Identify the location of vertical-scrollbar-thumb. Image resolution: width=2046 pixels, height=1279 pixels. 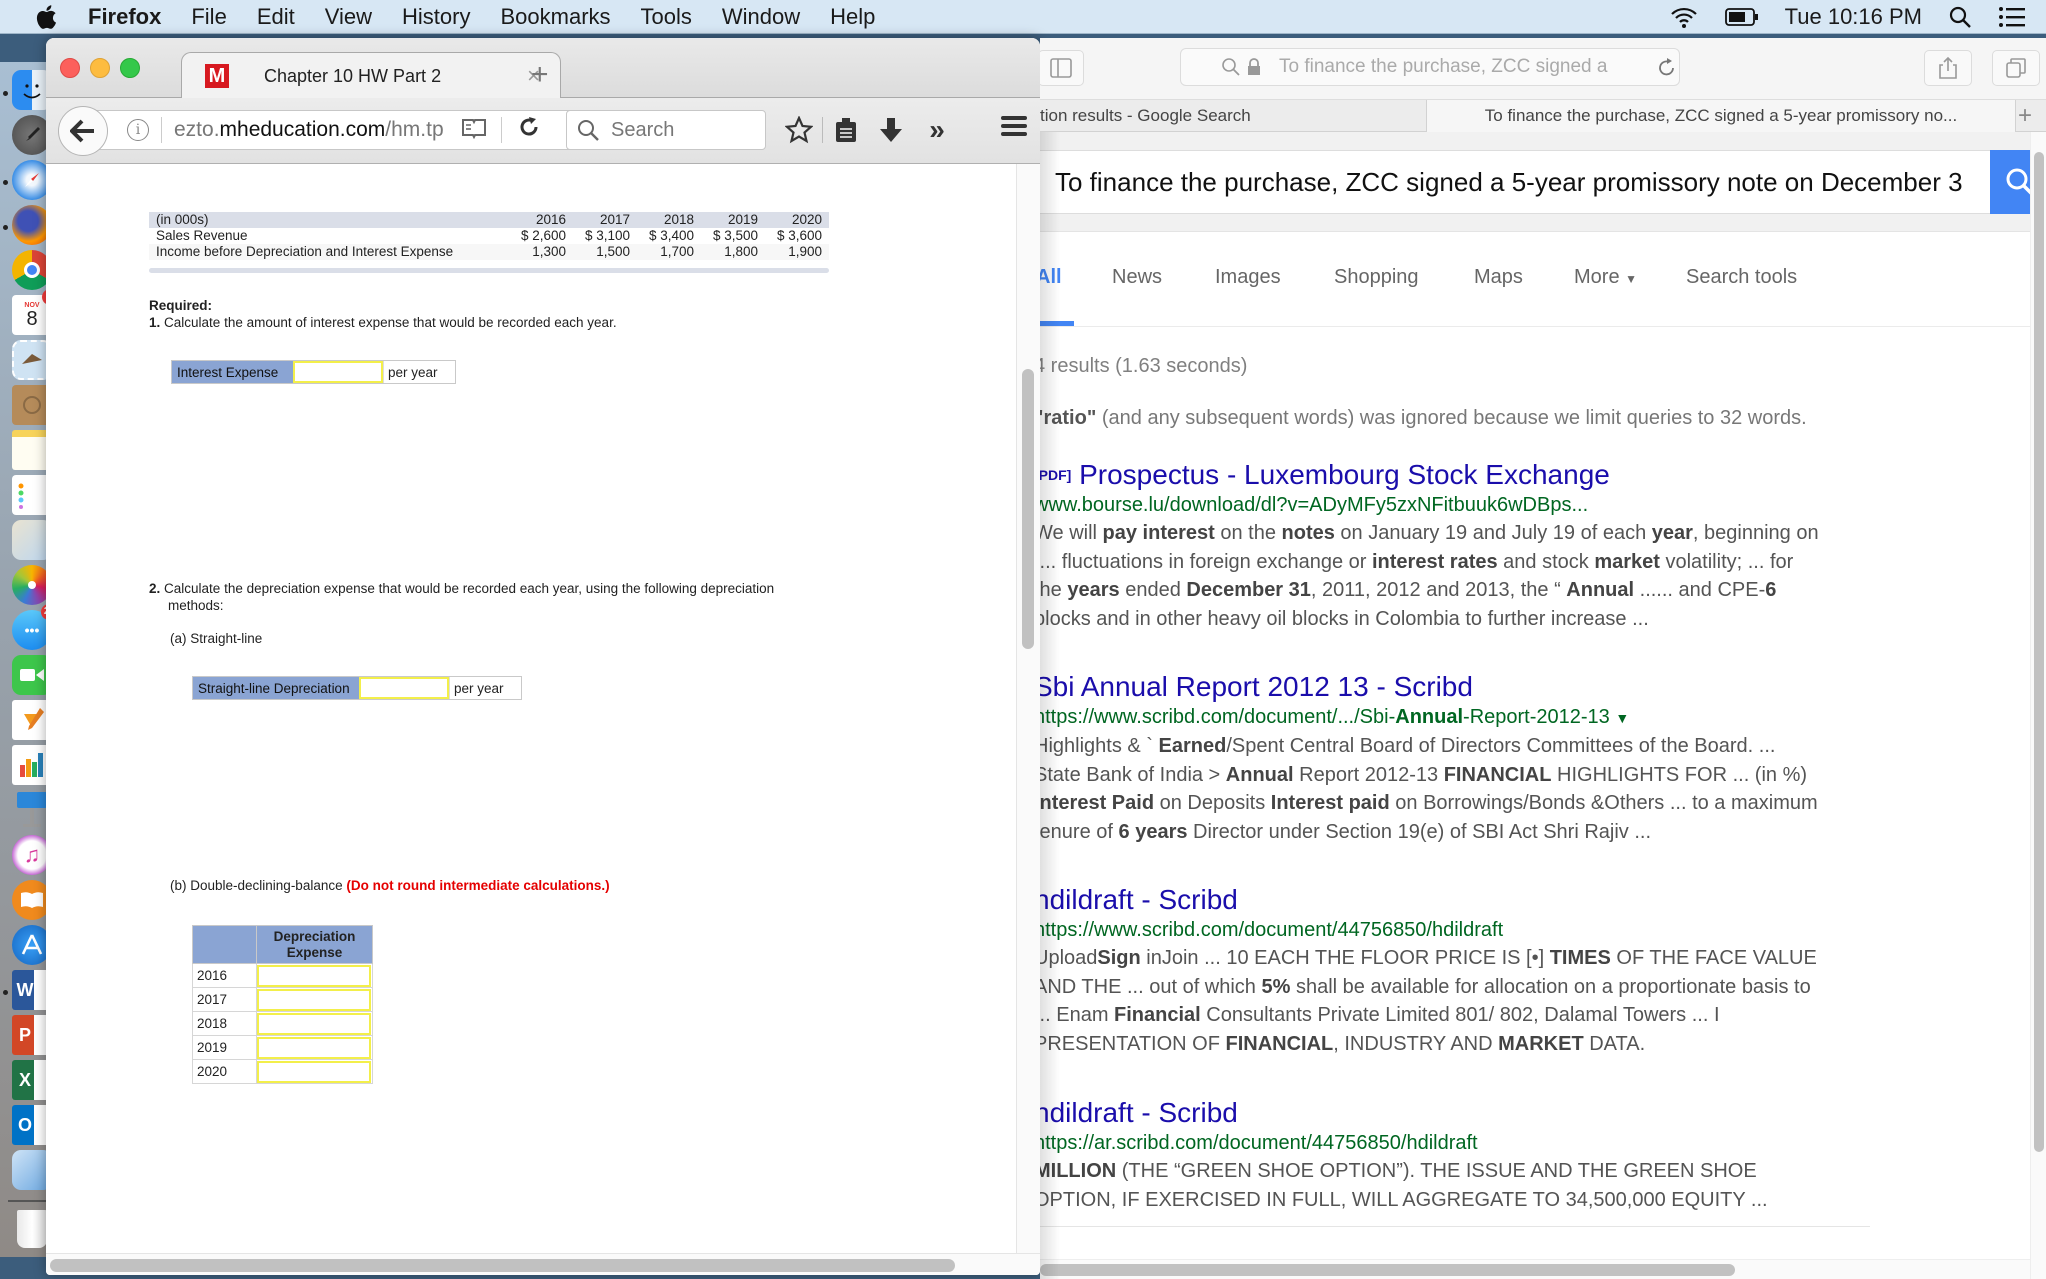
(1028, 509).